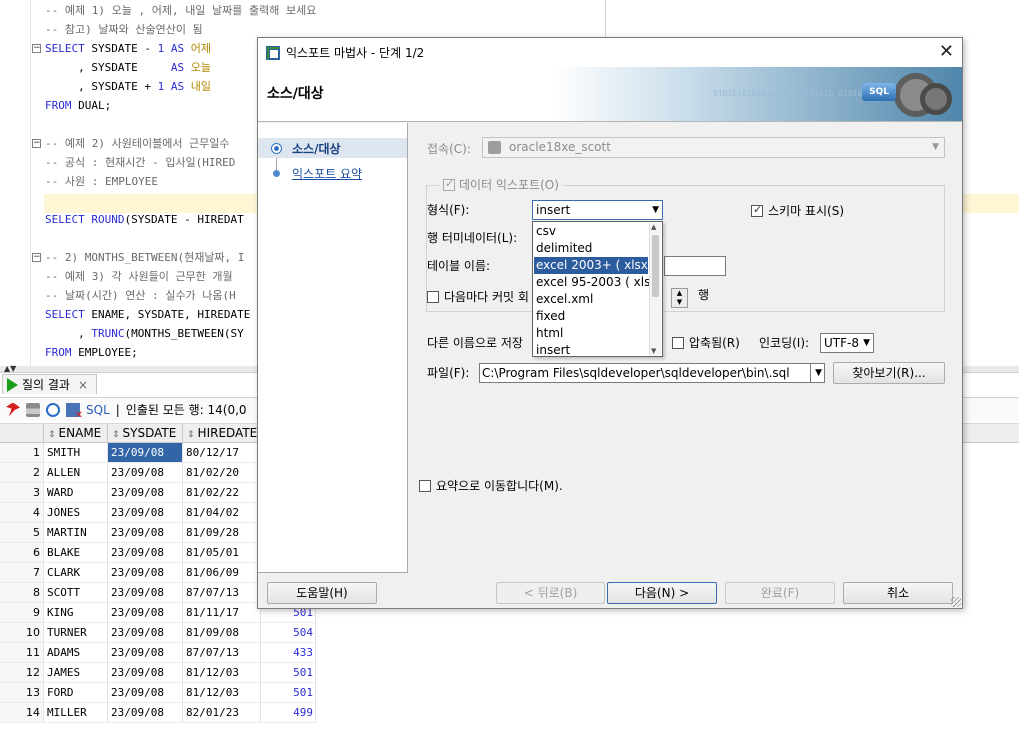 The height and width of the screenshot is (749, 1019). Describe the element at coordinates (610, 52) in the screenshot. I see `dialog-titlebar: 익스포트 마법사 - 단계 1/2 ✕` at that location.